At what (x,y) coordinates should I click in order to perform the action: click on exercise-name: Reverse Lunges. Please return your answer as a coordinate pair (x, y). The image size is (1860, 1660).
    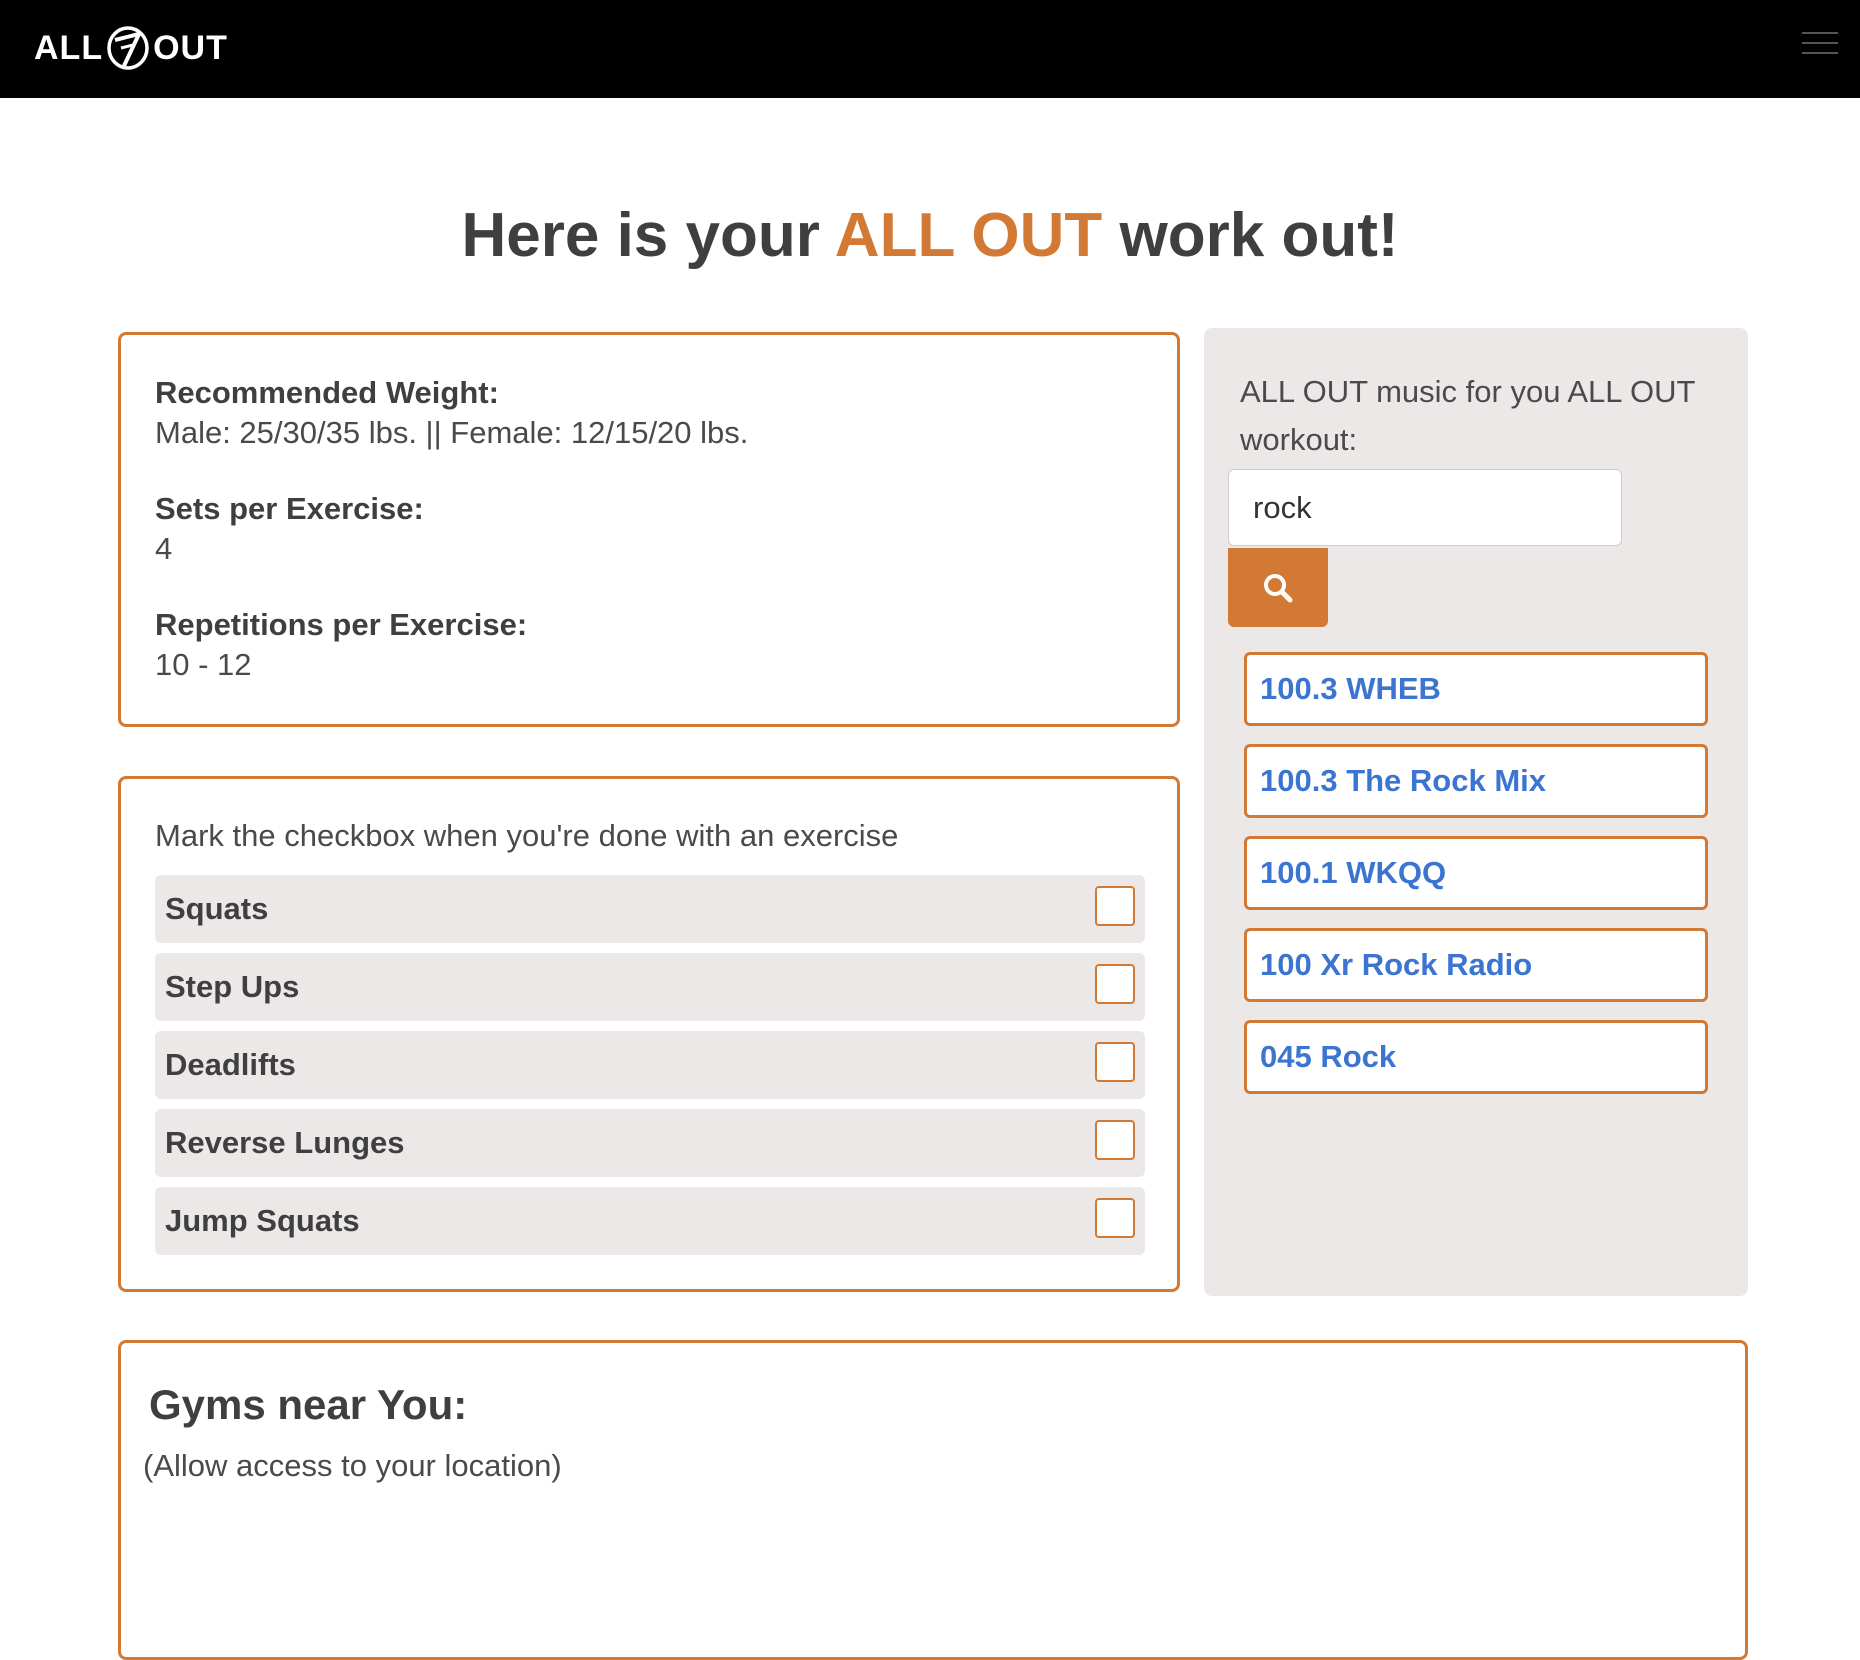
    Looking at the image, I should click on (285, 1142).